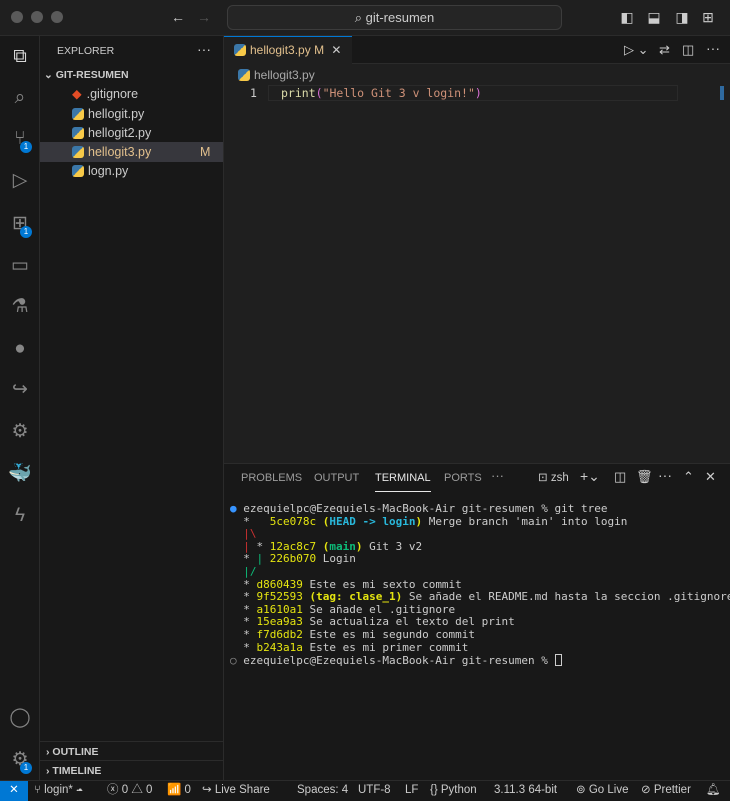  I want to click on eol-selector: LF, so click(411, 790).